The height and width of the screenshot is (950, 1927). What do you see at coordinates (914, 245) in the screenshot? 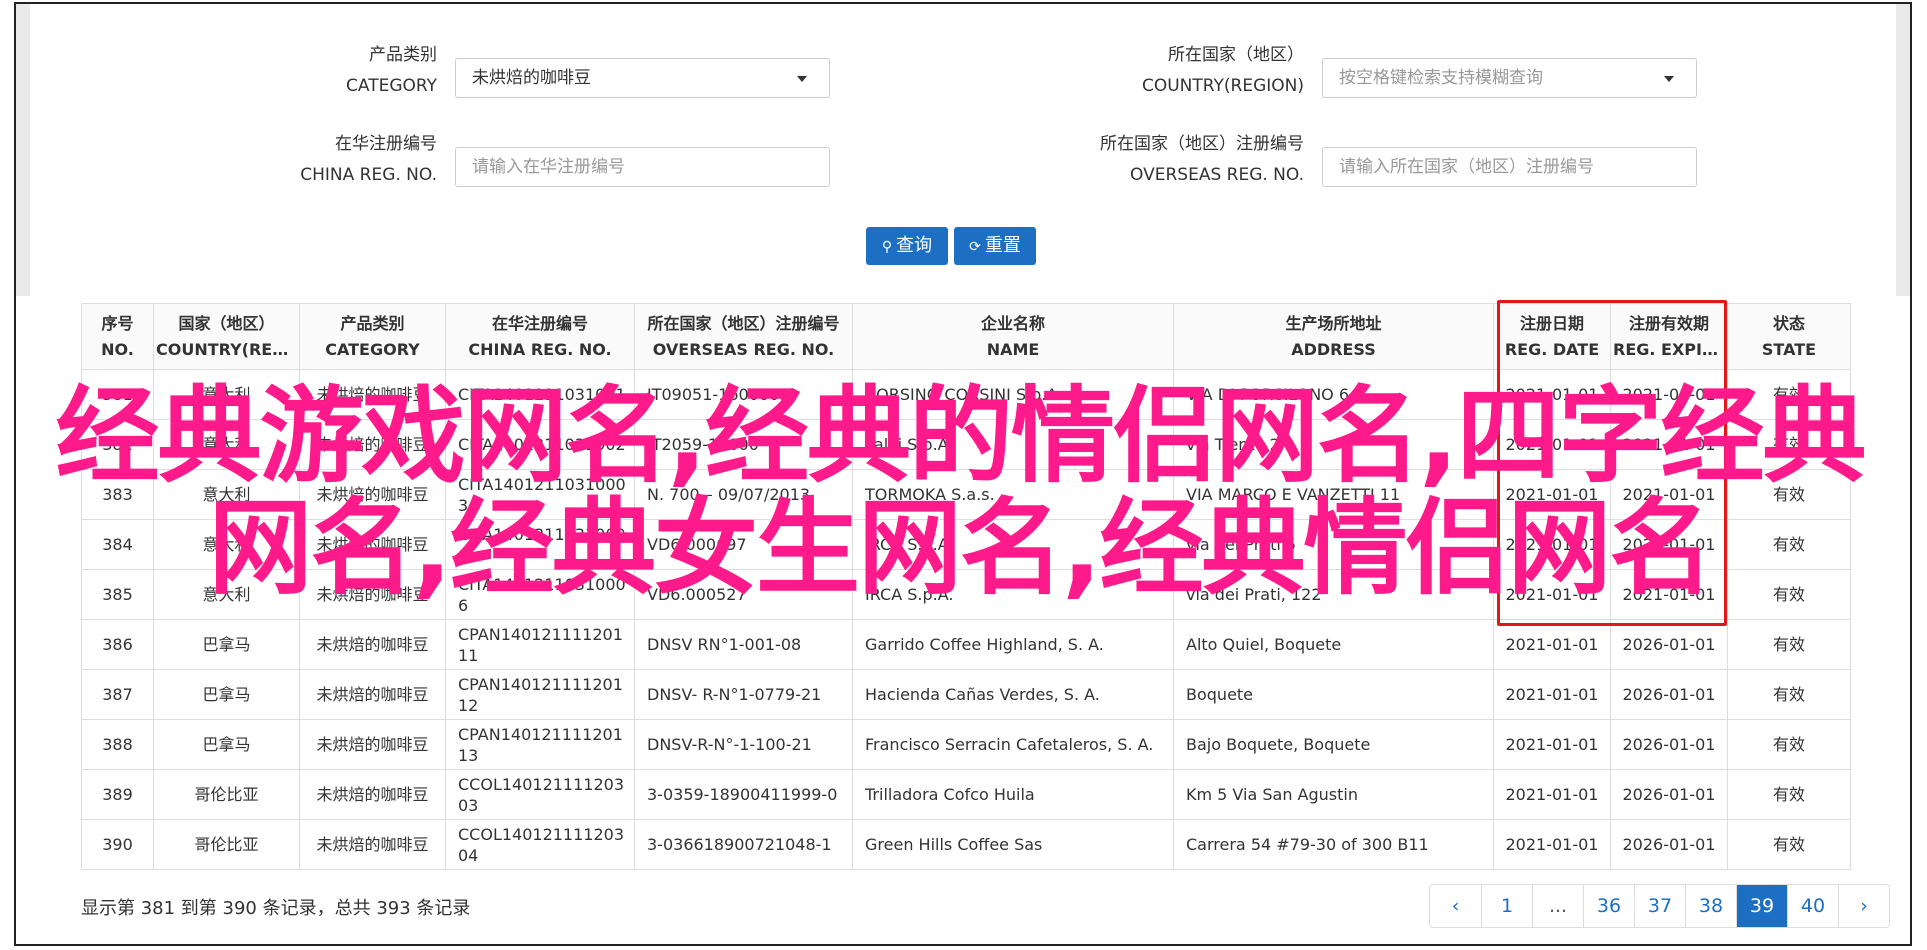
I see `search-button-label: 查询` at bounding box center [914, 245].